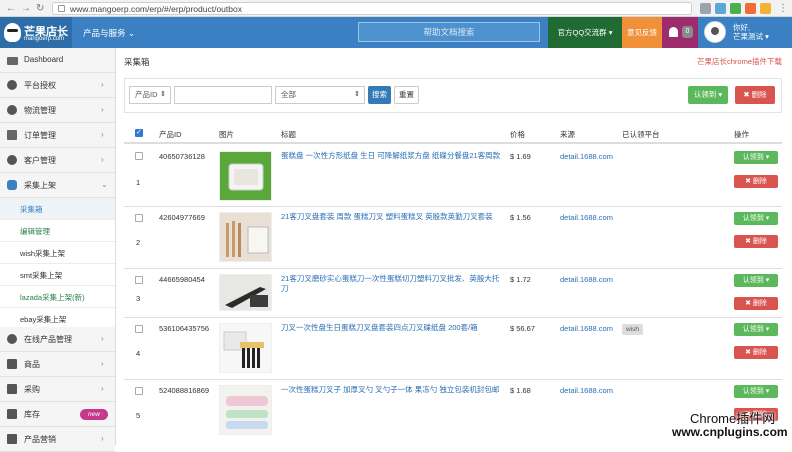  What do you see at coordinates (673, 32) in the screenshot?
I see `bell-icon` at bounding box center [673, 32].